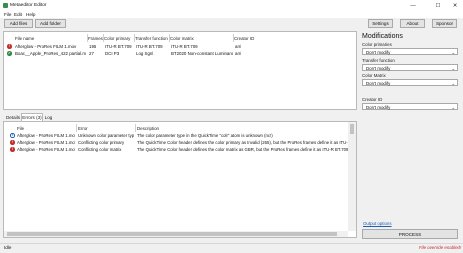 This screenshot has height=253, width=463. Describe the element at coordinates (455, 5) in the screenshot. I see `close-icon: ✕` at that location.